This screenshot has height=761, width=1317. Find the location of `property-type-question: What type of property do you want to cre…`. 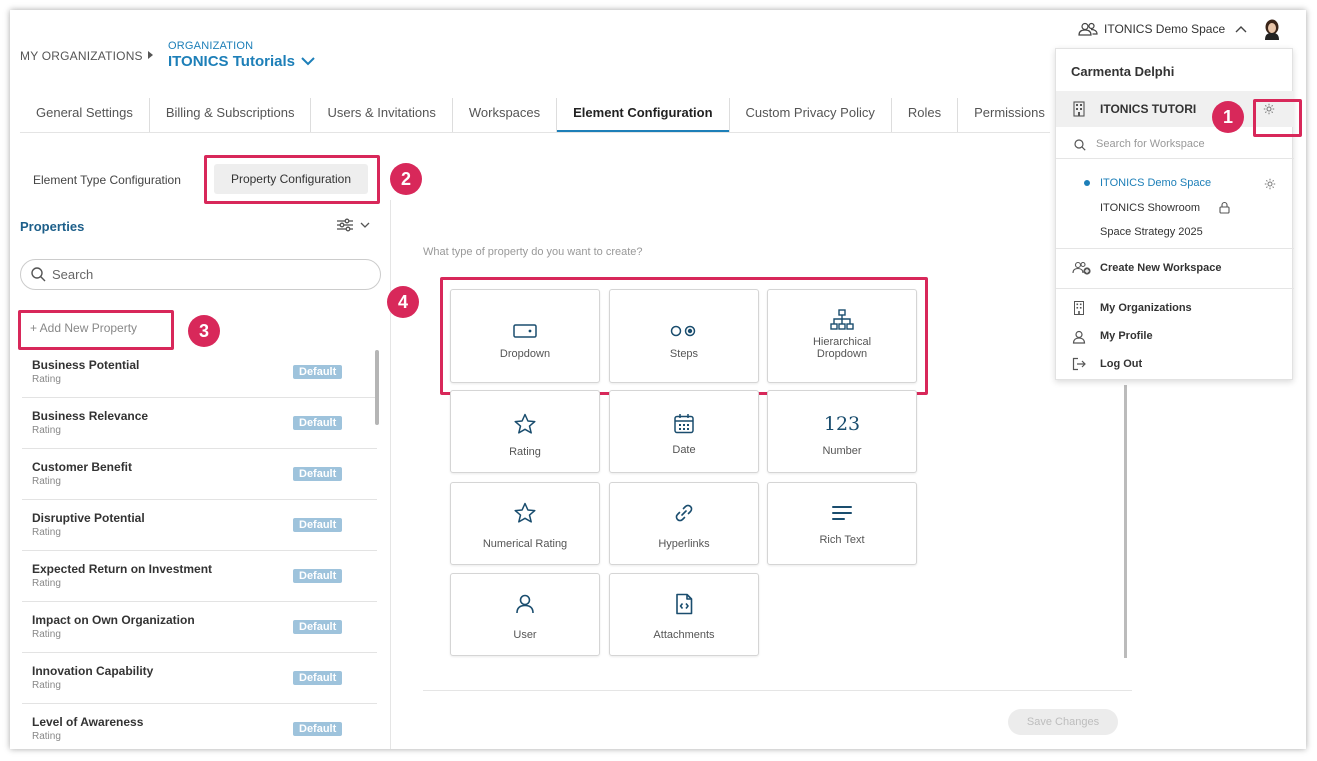

property-type-question: What type of property do you want to cre… is located at coordinates (533, 252).